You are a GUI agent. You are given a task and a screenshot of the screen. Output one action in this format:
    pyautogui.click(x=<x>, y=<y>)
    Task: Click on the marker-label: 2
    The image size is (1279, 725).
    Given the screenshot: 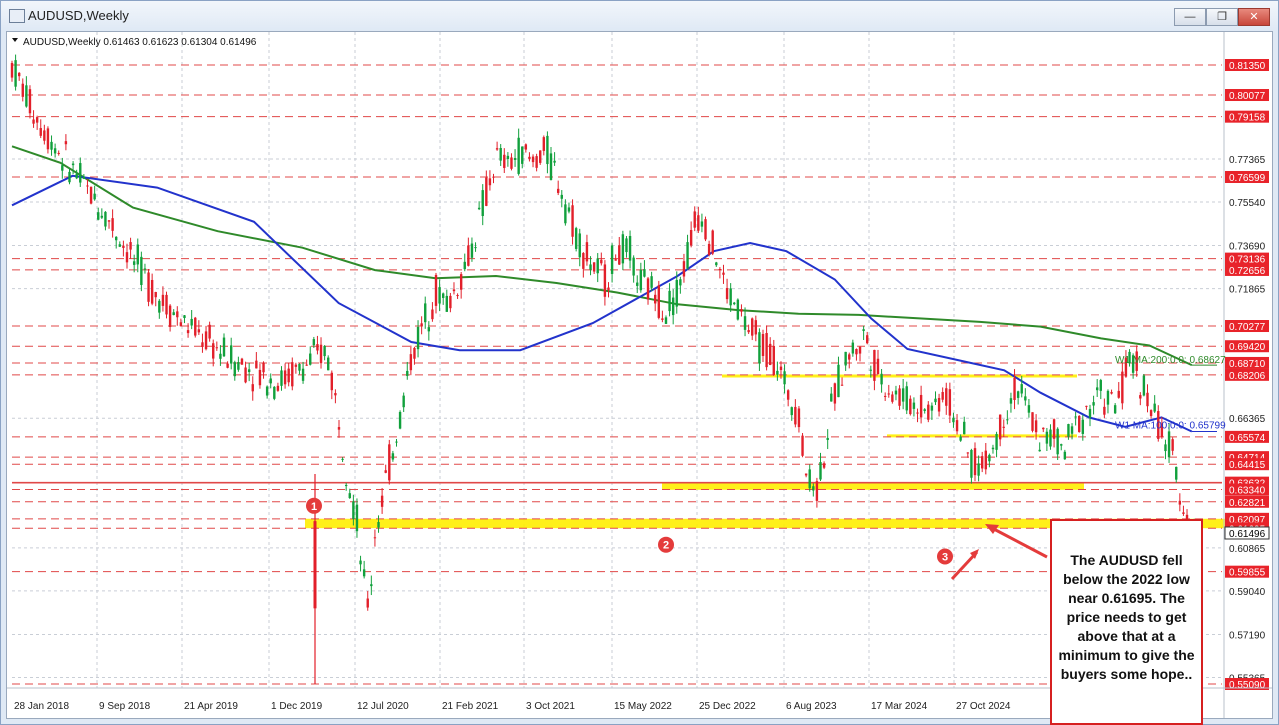 What is the action you would take?
    pyautogui.click(x=666, y=546)
    